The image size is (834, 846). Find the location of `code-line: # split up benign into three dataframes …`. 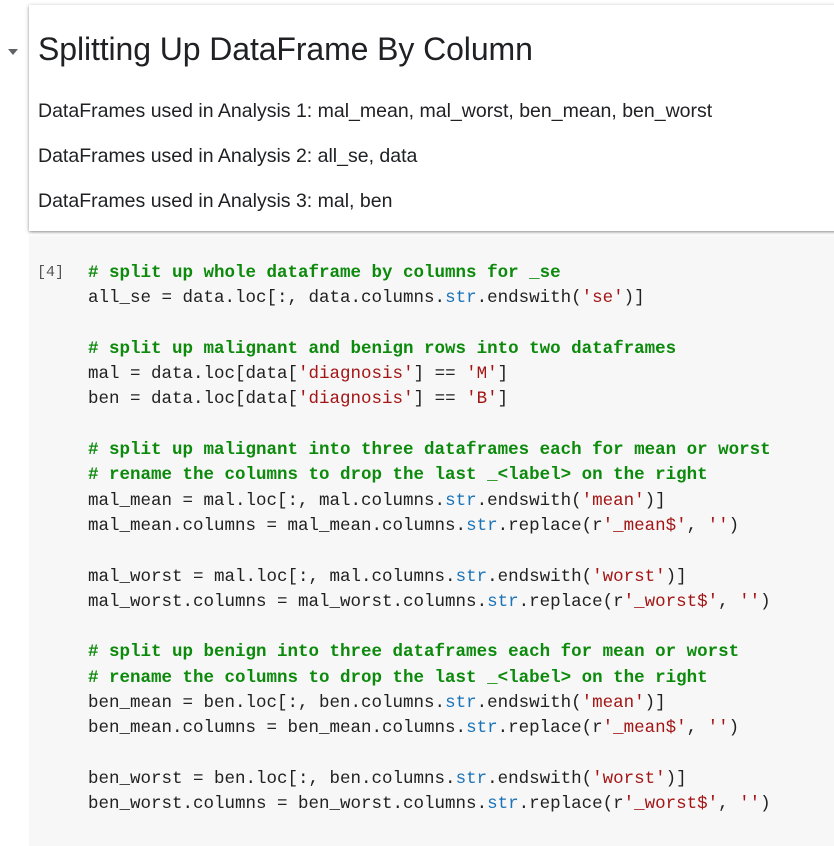

code-line: # split up benign into three dataframes … is located at coordinates (429, 652).